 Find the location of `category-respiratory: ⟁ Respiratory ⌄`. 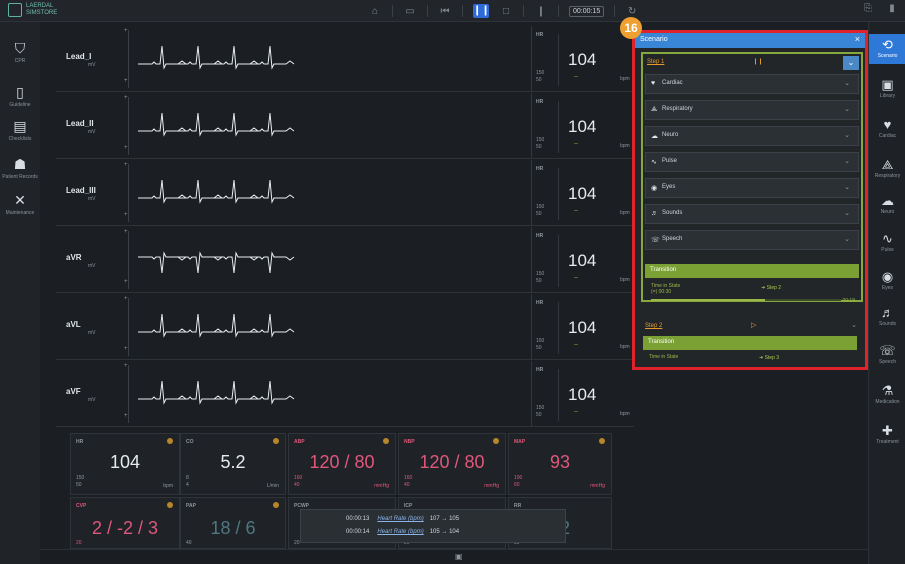

category-respiratory: ⟁ Respiratory ⌄ is located at coordinates (752, 110).